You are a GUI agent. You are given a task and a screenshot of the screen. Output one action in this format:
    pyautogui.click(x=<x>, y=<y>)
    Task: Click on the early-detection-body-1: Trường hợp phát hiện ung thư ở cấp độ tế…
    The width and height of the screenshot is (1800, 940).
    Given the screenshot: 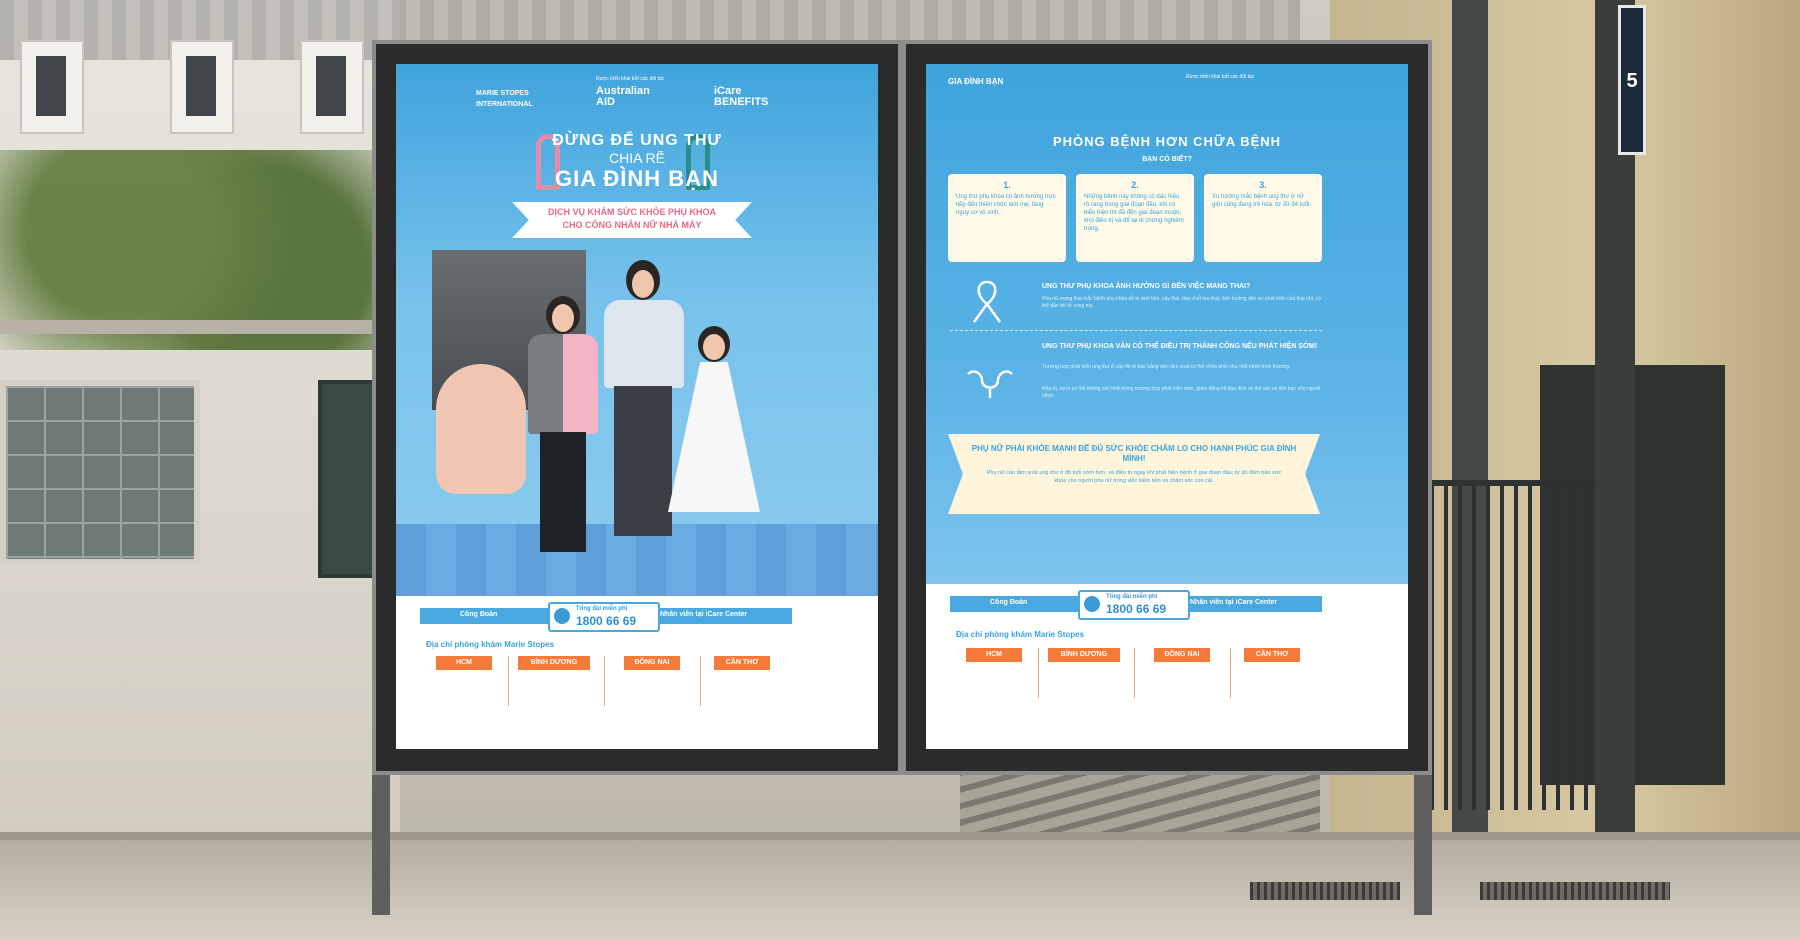 What is the action you would take?
    pyautogui.click(x=1166, y=367)
    